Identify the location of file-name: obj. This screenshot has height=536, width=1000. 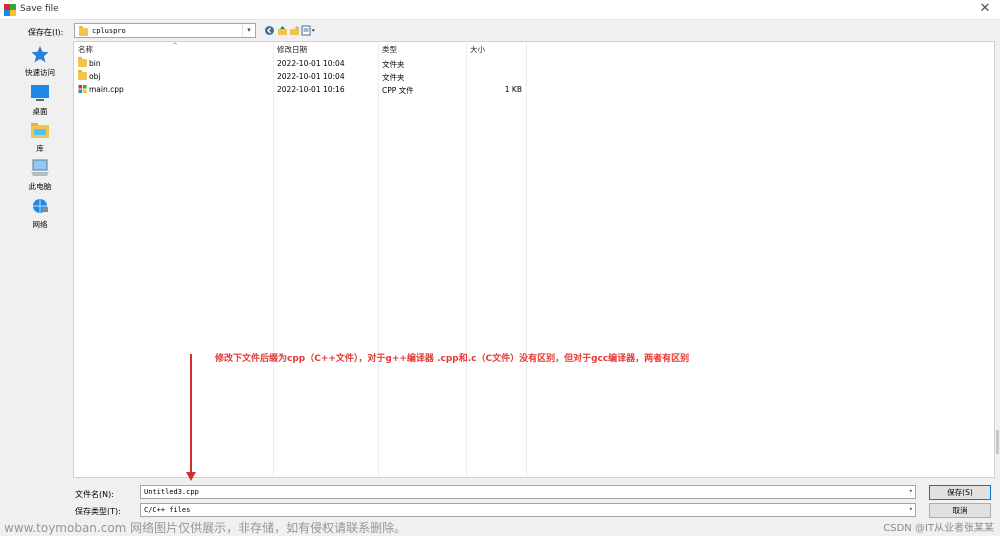
(95, 76).